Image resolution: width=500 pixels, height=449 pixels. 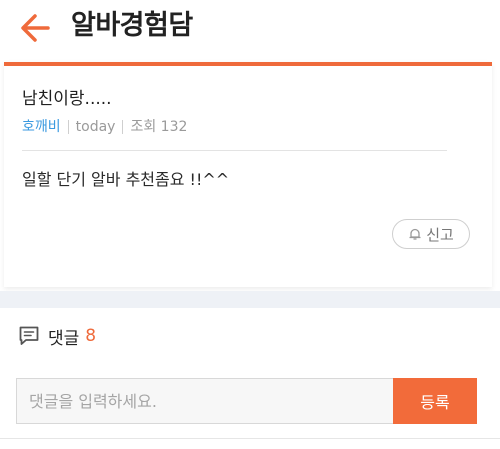 I want to click on post-meta: 호깨비 today 조회 132, so click(x=104, y=127).